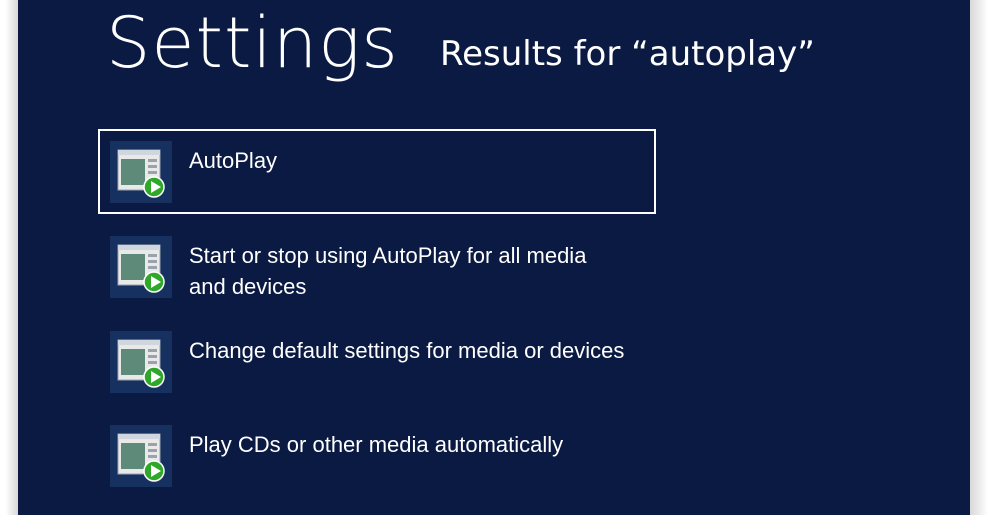 This screenshot has width=1000, height=515. Describe the element at coordinates (376, 444) in the screenshot. I see `result-label: Play CDs or other media automatically` at that location.